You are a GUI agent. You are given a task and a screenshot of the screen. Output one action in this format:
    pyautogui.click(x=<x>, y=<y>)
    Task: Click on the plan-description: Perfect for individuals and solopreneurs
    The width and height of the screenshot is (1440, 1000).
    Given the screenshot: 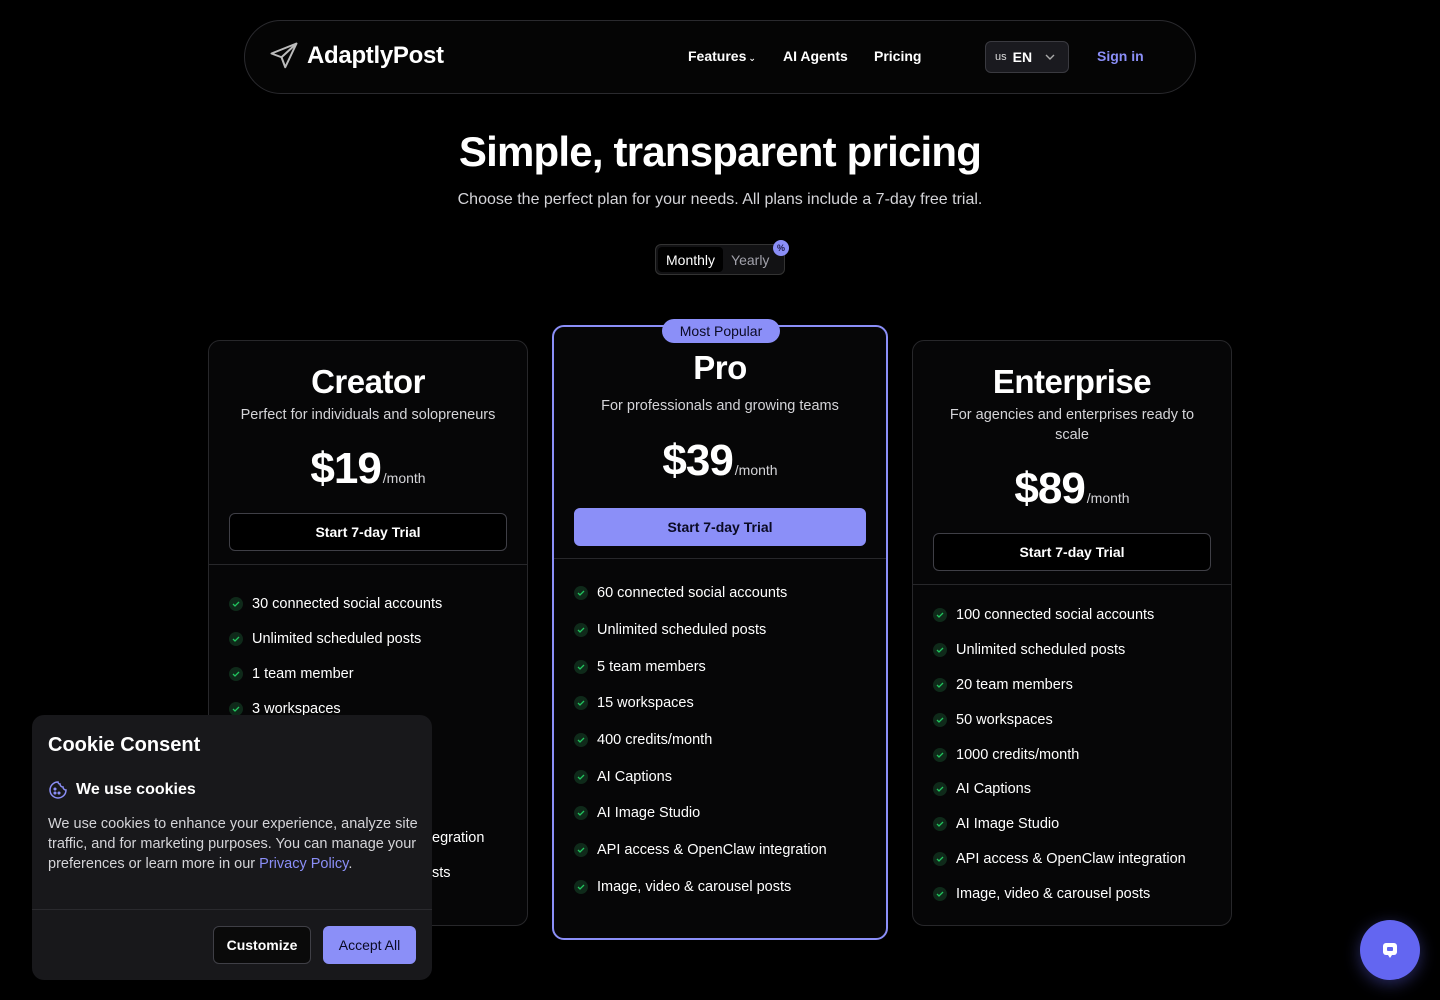 What is the action you would take?
    pyautogui.click(x=368, y=415)
    